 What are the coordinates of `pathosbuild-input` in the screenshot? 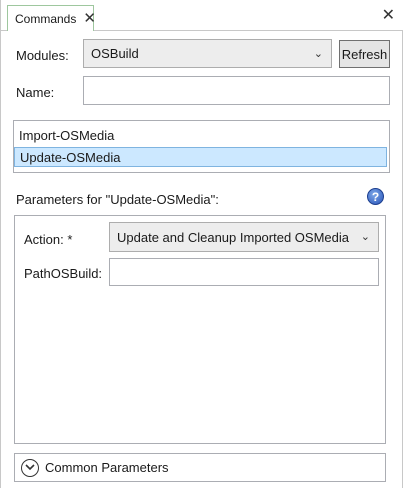 It's located at (244, 272).